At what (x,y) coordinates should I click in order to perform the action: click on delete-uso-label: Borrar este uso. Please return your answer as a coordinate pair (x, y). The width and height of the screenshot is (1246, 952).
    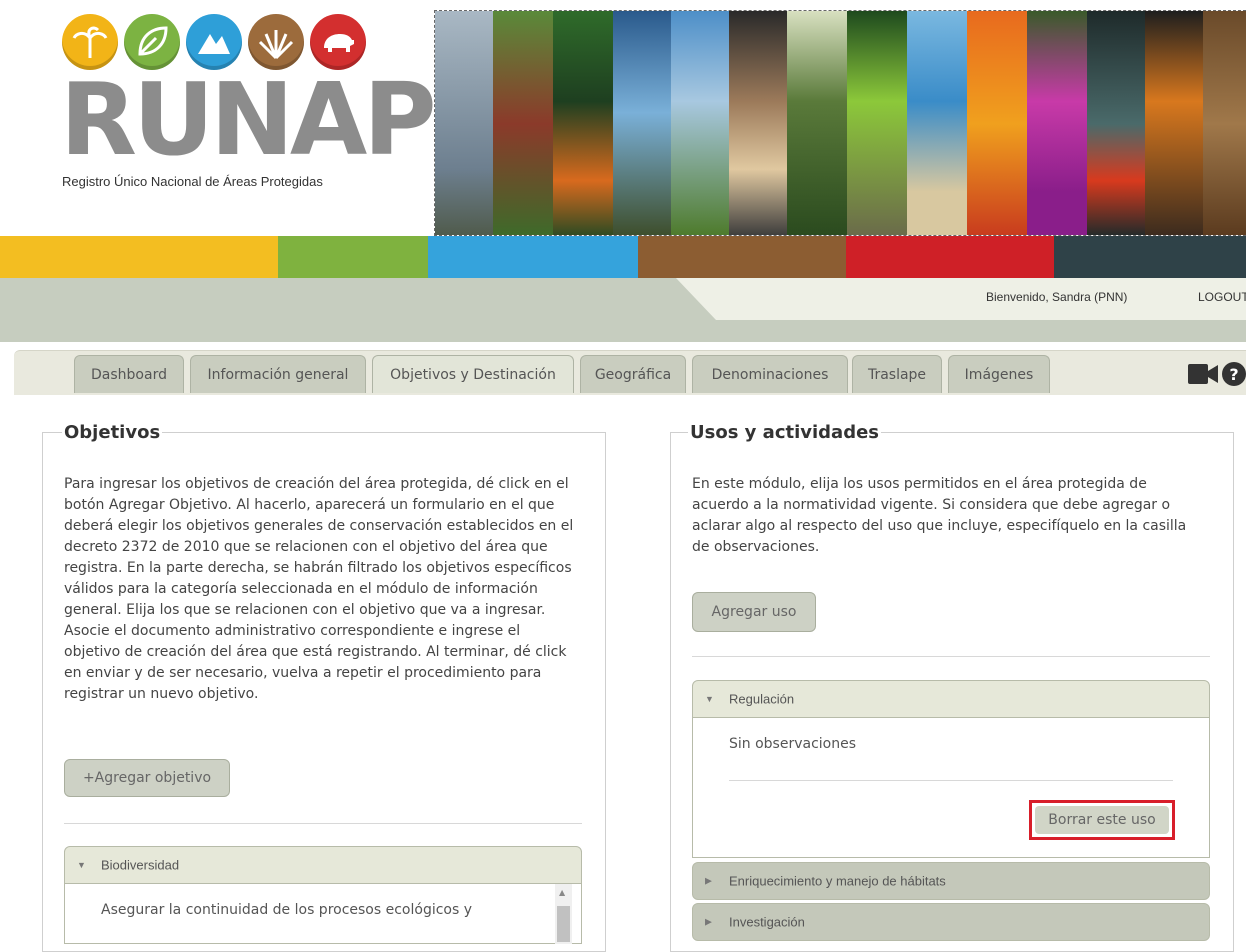
    Looking at the image, I should click on (1102, 820).